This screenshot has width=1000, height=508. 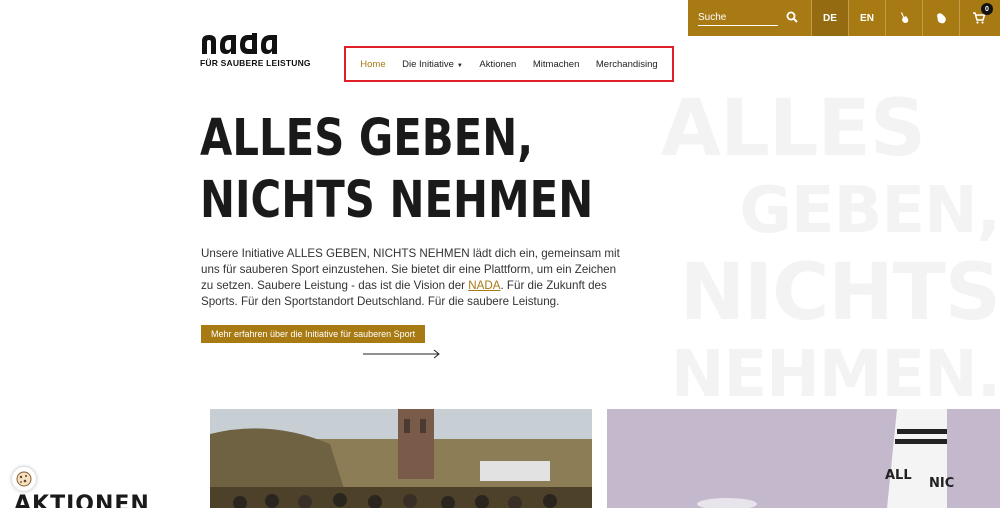 What do you see at coordinates (255, 63) in the screenshot?
I see `logo-subtitle: FÜR SAUBERE LEISTUNG` at bounding box center [255, 63].